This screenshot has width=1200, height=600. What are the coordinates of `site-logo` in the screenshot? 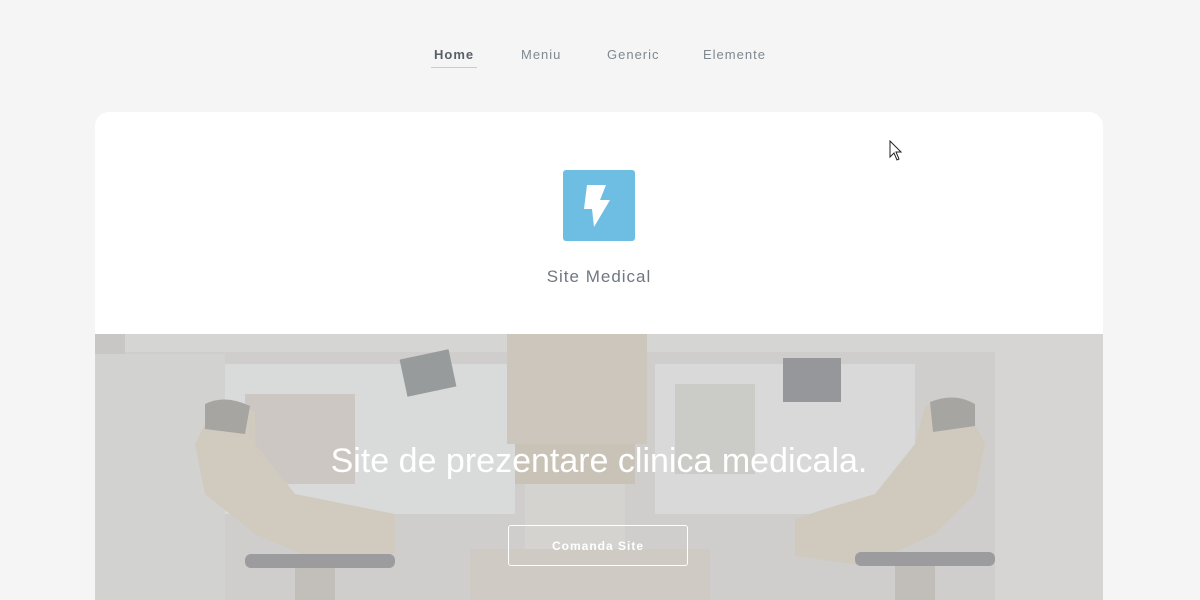 It's located at (599, 205).